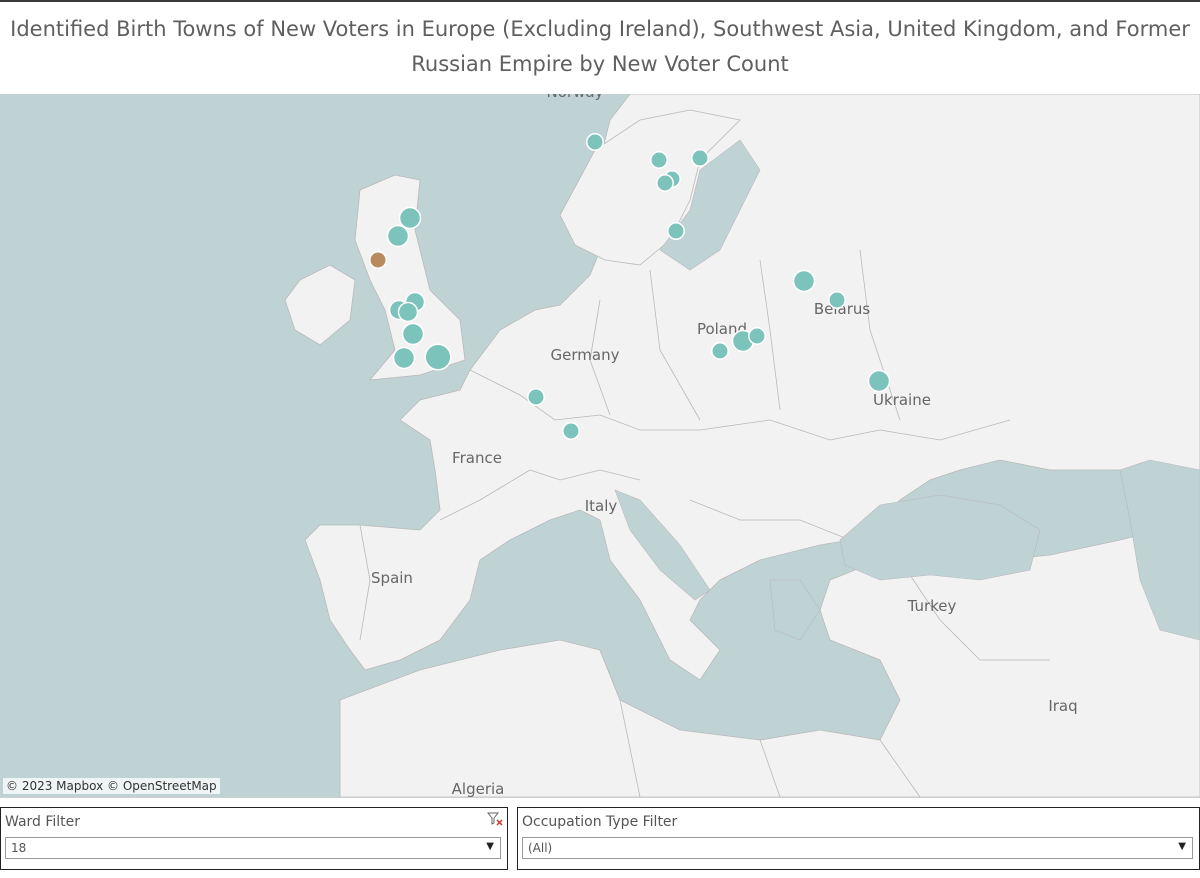 This screenshot has width=1200, height=878. I want to click on ward-filter-value: 18, so click(19, 848).